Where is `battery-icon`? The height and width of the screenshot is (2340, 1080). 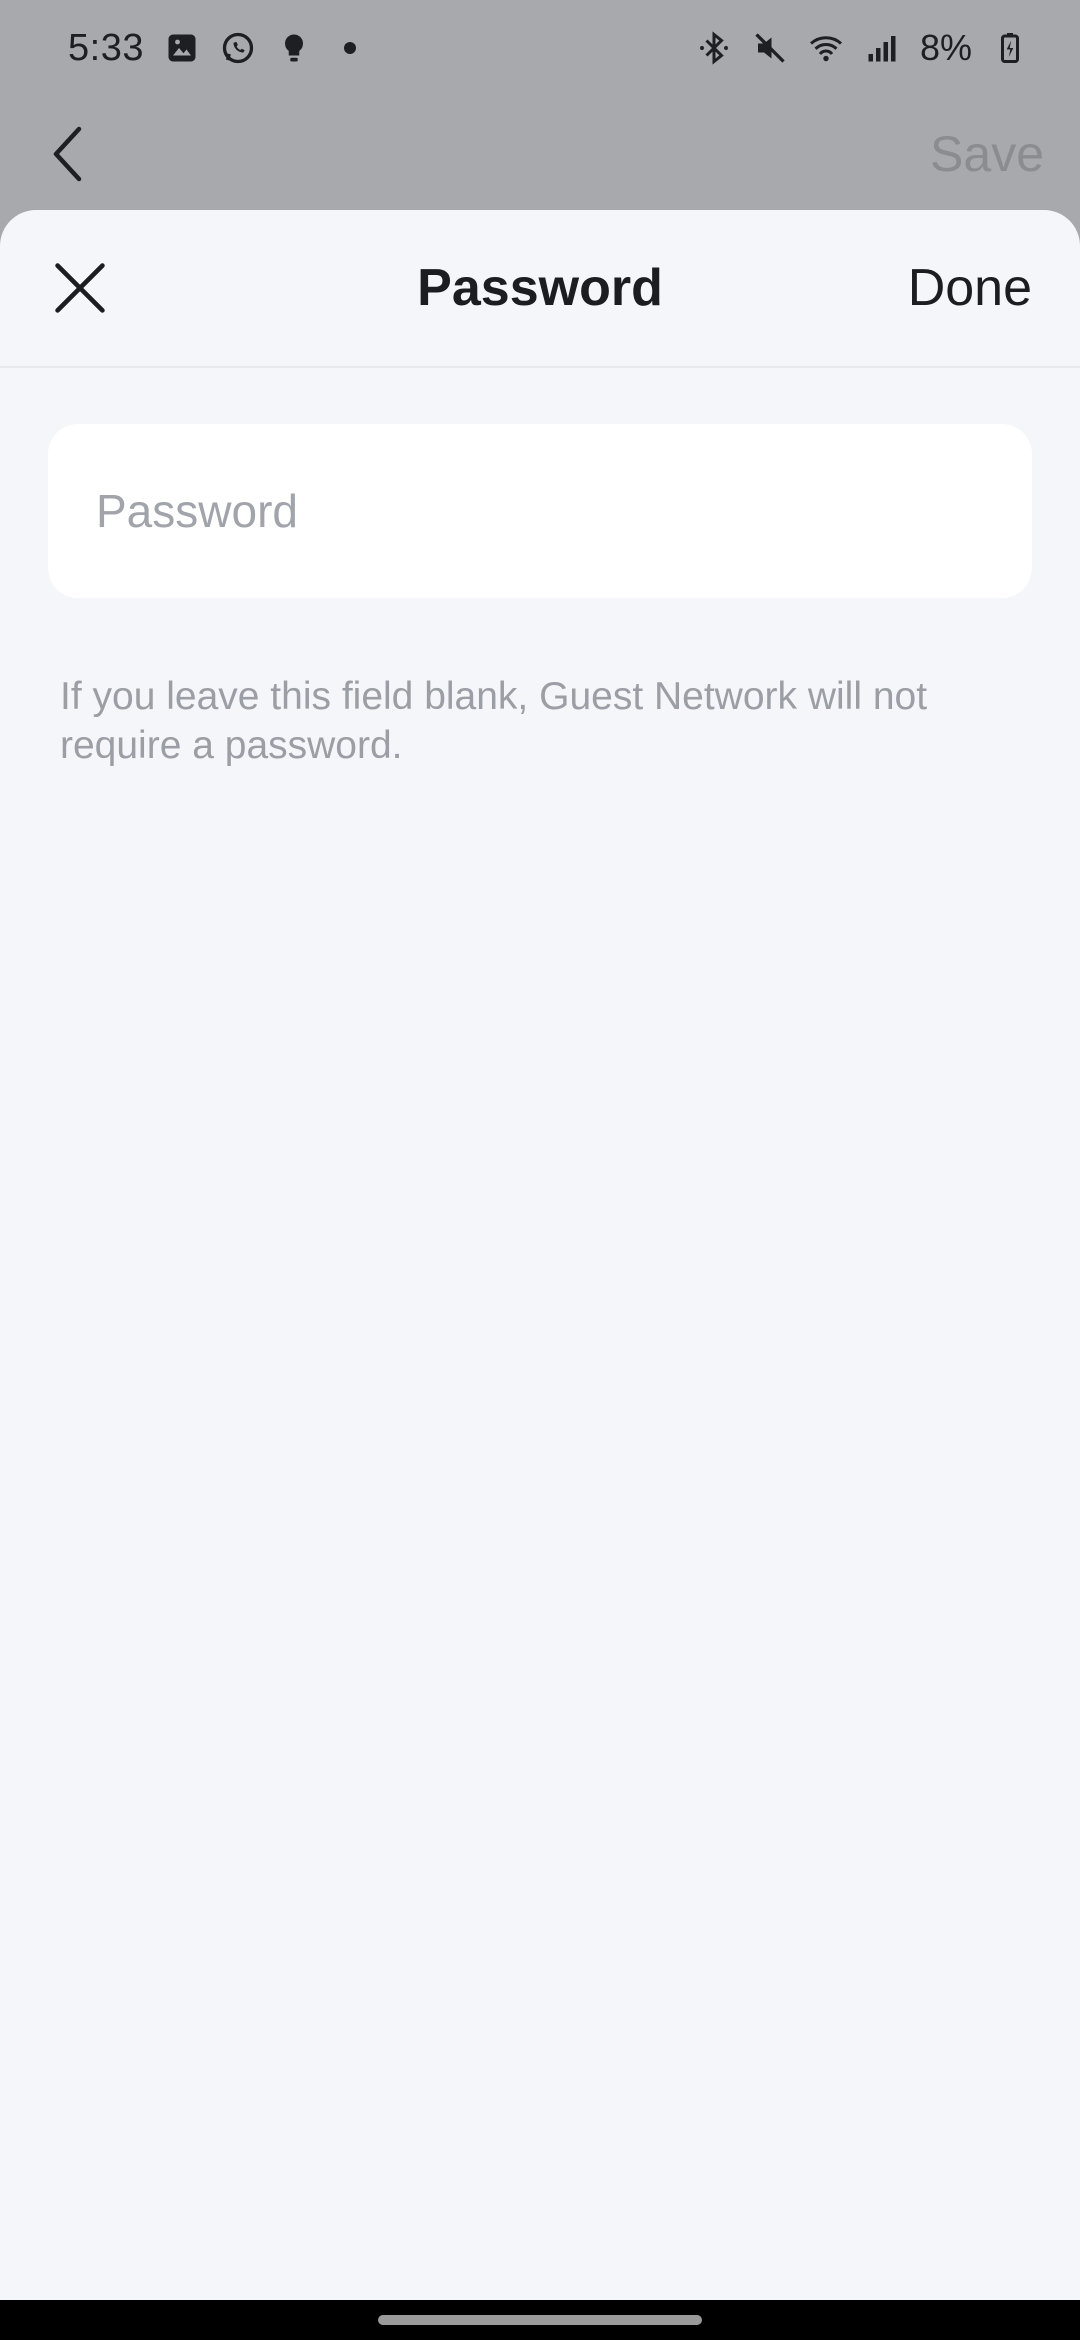 battery-icon is located at coordinates (1010, 48).